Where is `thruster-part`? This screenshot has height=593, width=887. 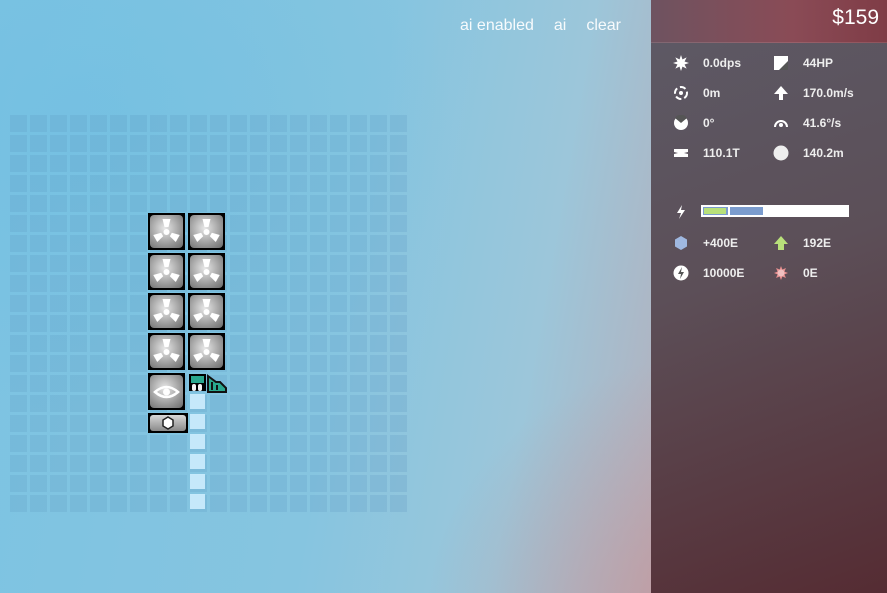
thruster-part is located at coordinates (197, 382).